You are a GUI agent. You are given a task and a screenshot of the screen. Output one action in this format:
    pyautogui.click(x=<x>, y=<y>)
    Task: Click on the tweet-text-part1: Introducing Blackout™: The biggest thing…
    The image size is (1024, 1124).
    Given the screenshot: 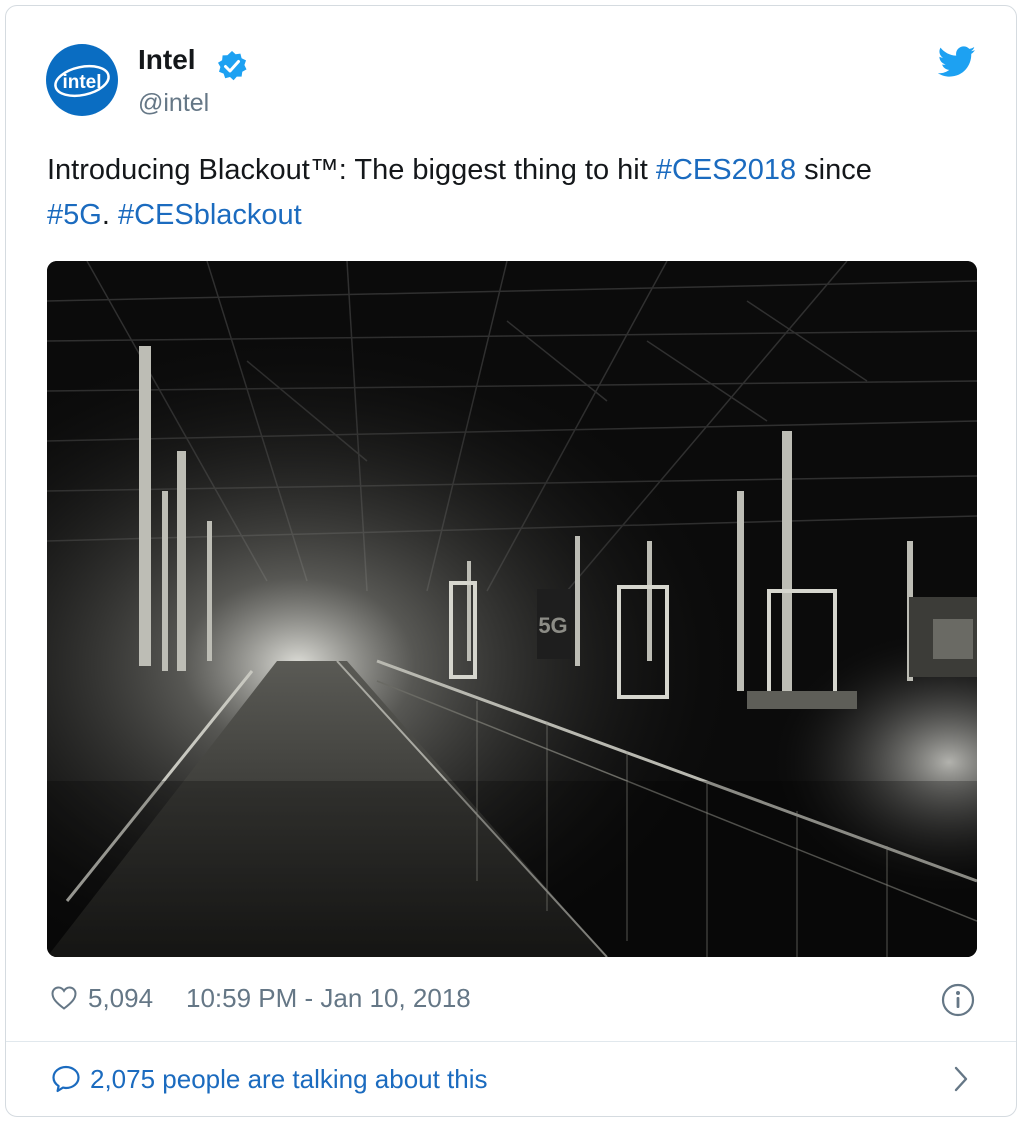 What is the action you would take?
    pyautogui.click(x=351, y=170)
    